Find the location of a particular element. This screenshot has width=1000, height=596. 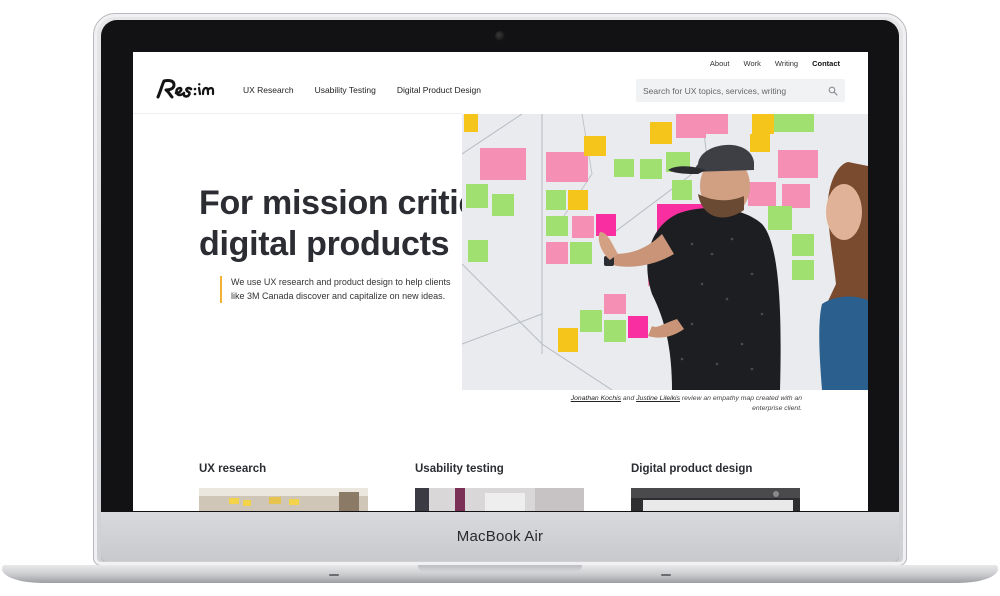

nav-link-writing: Writing is located at coordinates (786, 63).